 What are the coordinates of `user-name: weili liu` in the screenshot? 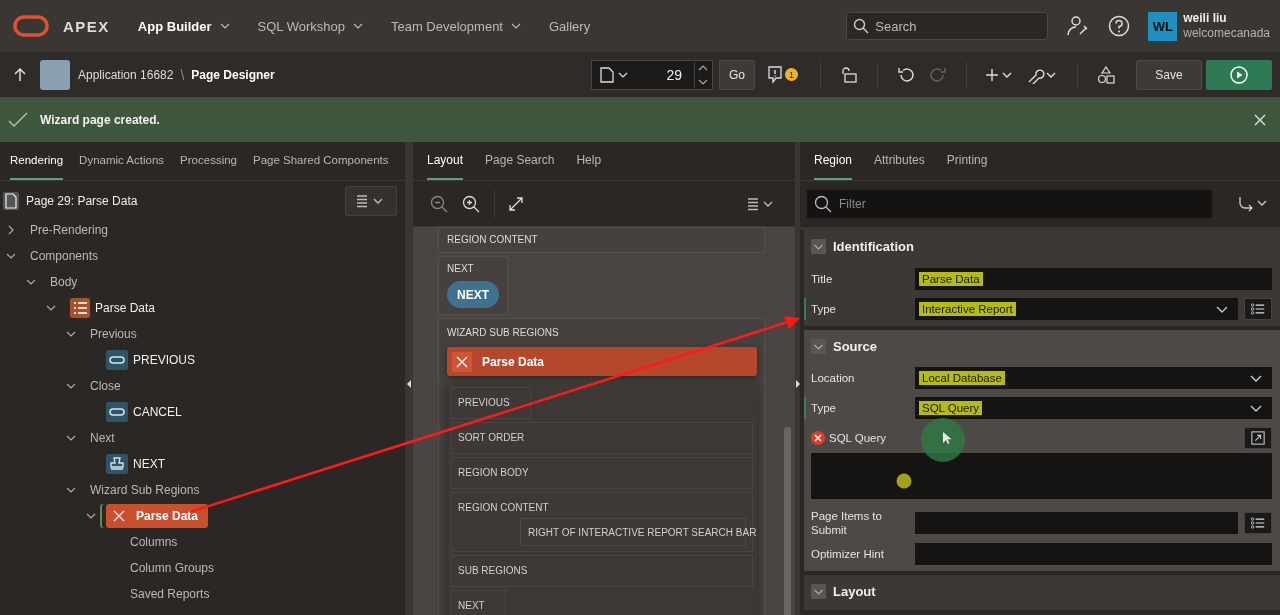 It's located at (1205, 18).